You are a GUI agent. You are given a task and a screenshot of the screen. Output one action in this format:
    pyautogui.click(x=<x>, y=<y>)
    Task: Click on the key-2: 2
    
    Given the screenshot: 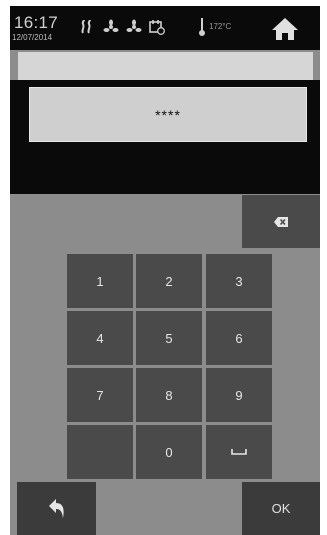 What is the action you would take?
    pyautogui.click(x=169, y=281)
    